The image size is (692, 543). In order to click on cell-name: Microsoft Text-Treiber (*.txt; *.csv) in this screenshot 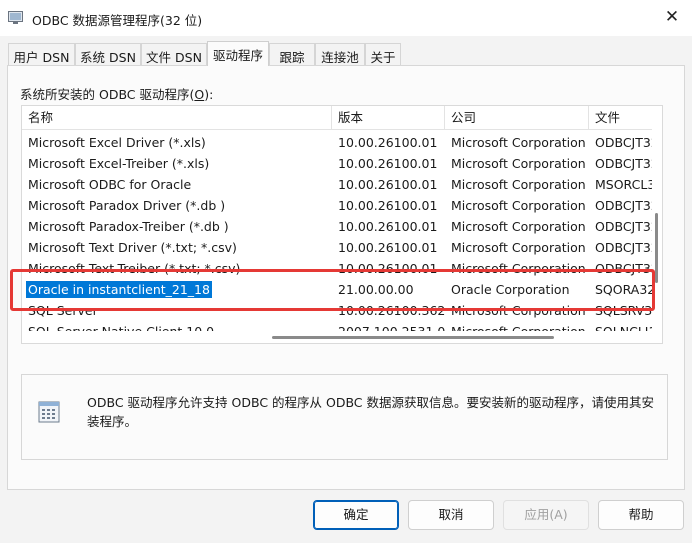, I will do `click(177, 268)`.